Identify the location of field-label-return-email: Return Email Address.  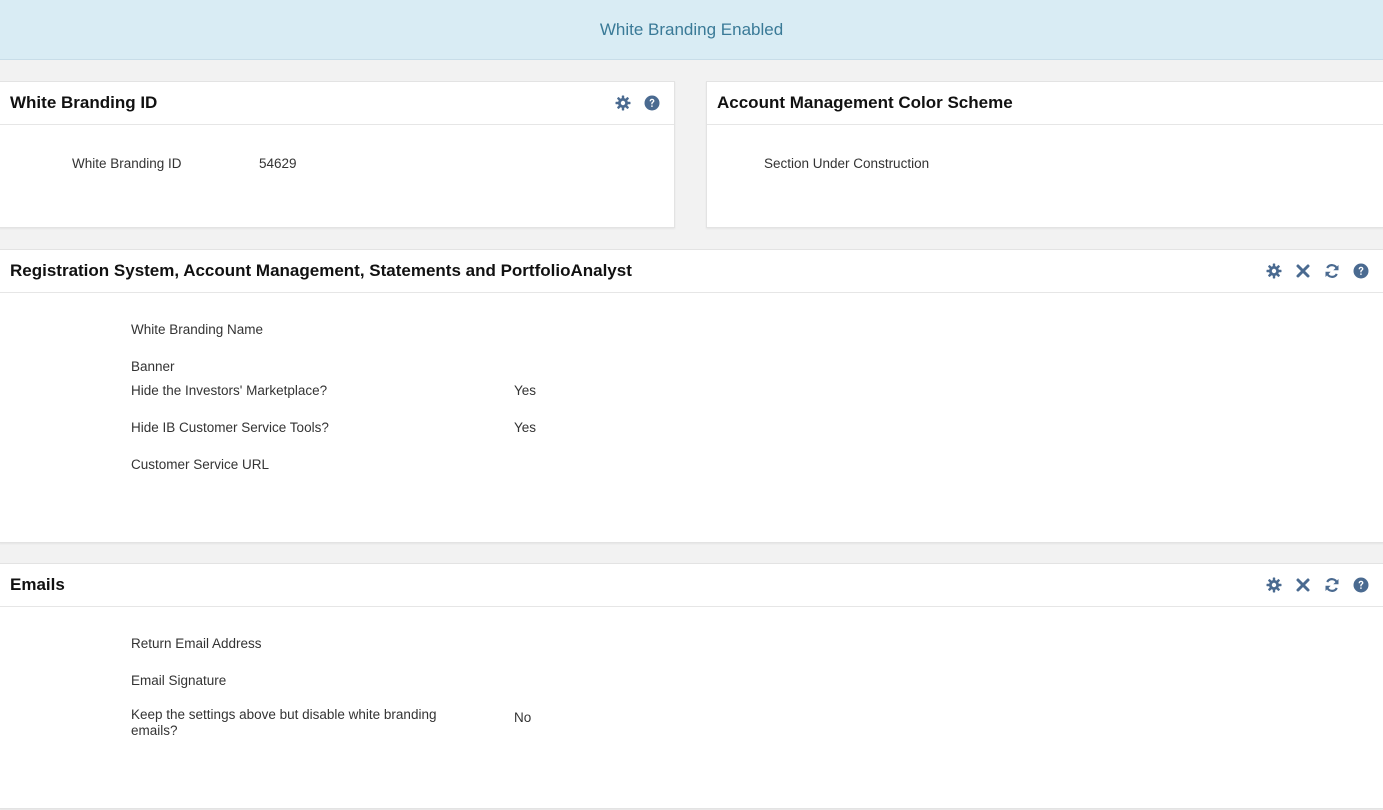
(196, 643).